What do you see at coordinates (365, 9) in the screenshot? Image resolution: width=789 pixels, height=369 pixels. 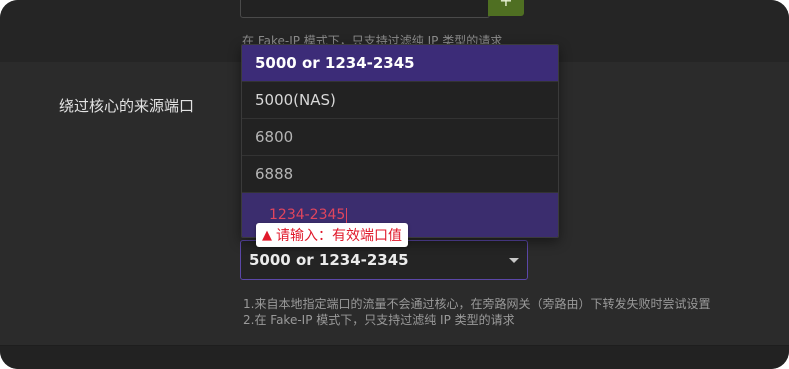 I see `top-text-input` at bounding box center [365, 9].